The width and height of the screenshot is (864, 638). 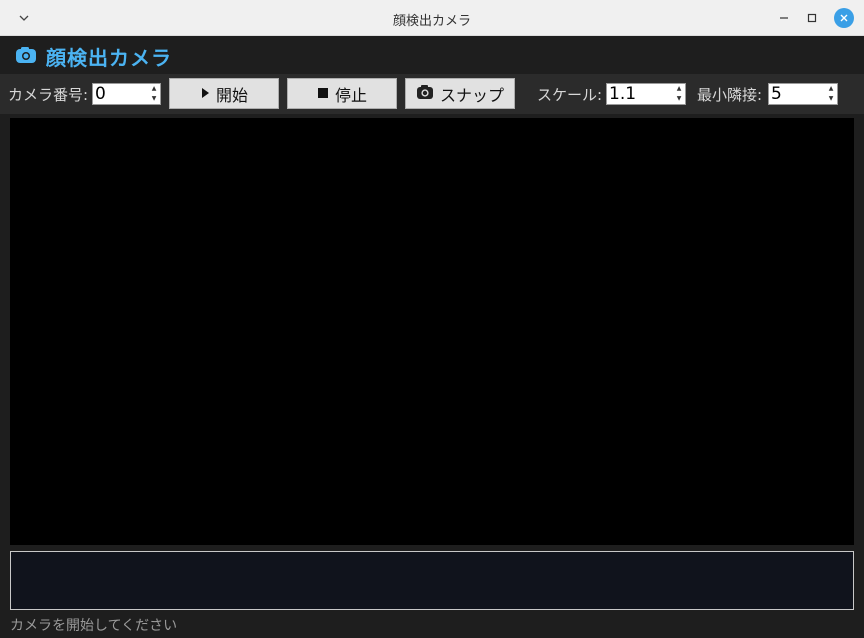 I want to click on app-header: 顔検出カメラ, so click(x=432, y=55).